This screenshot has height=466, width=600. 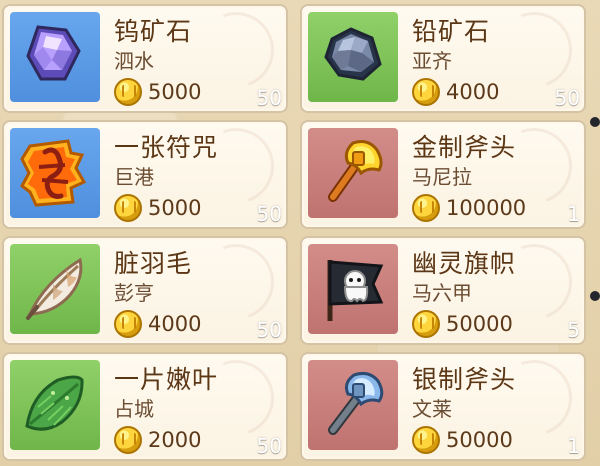 I want to click on item-card-talisman: 50 一张符咒 巨港 5000, so click(x=145, y=174).